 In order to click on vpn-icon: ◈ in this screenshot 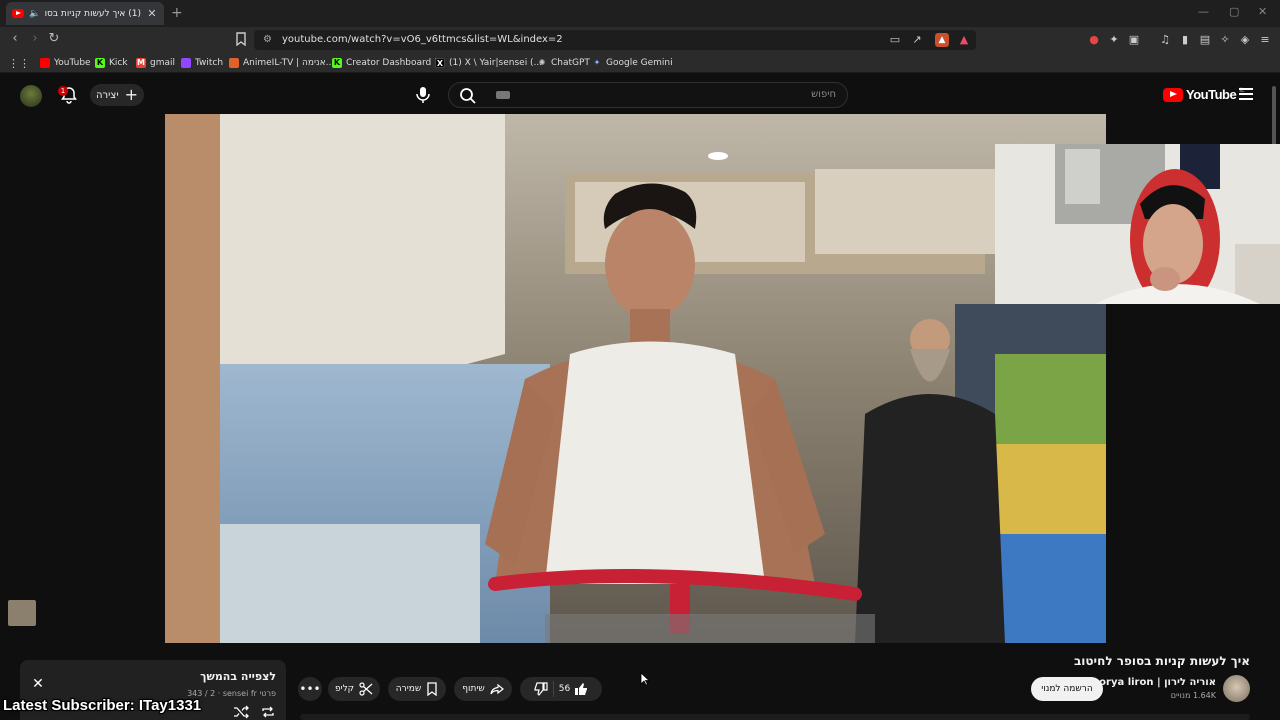, I will do `click(1245, 40)`.